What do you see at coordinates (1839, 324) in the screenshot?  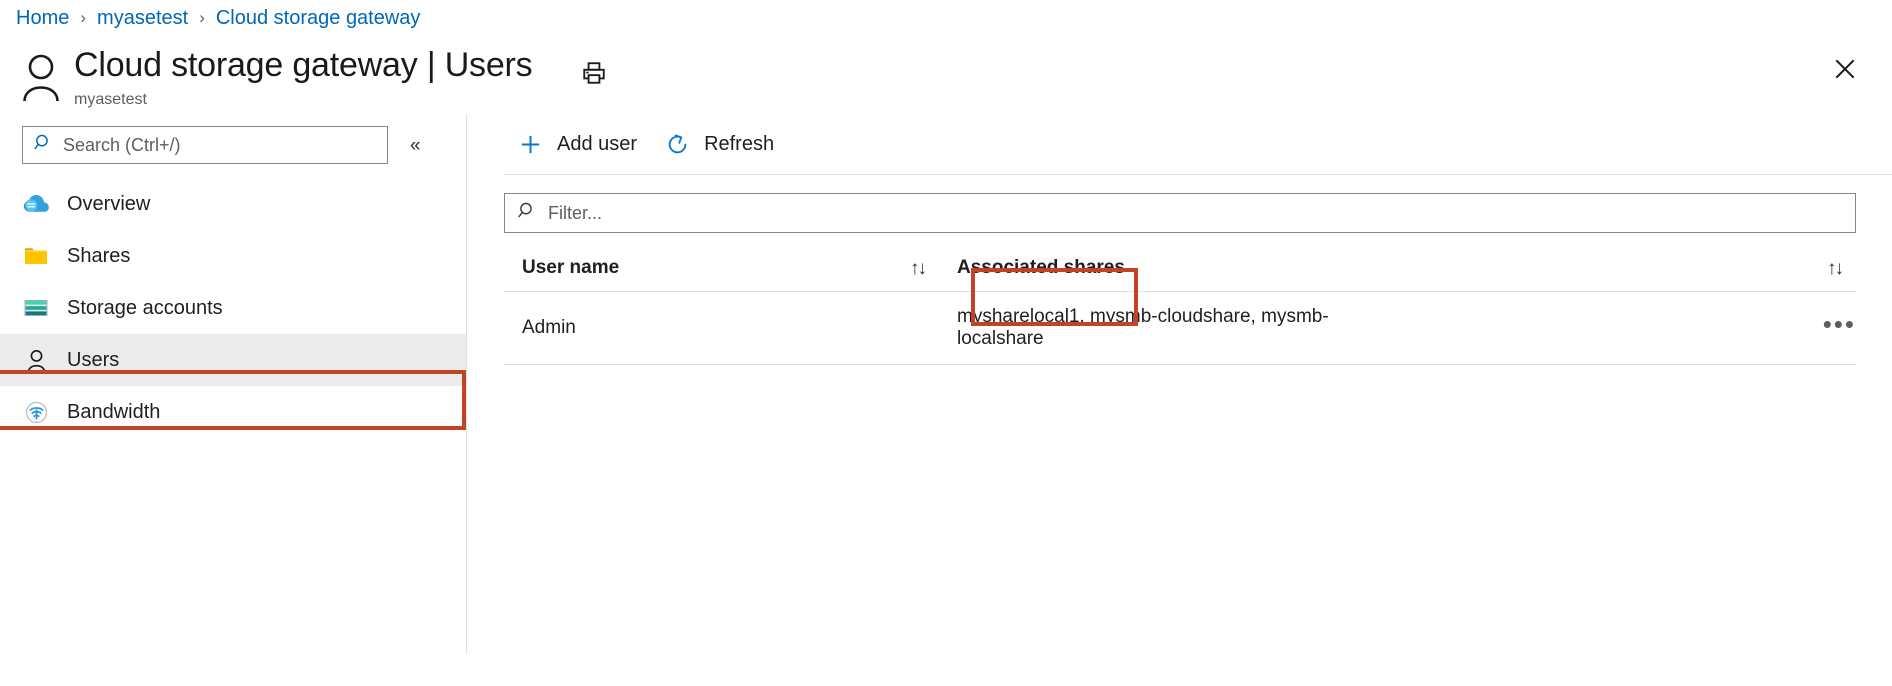 I see `ellipsis-icon: •••` at bounding box center [1839, 324].